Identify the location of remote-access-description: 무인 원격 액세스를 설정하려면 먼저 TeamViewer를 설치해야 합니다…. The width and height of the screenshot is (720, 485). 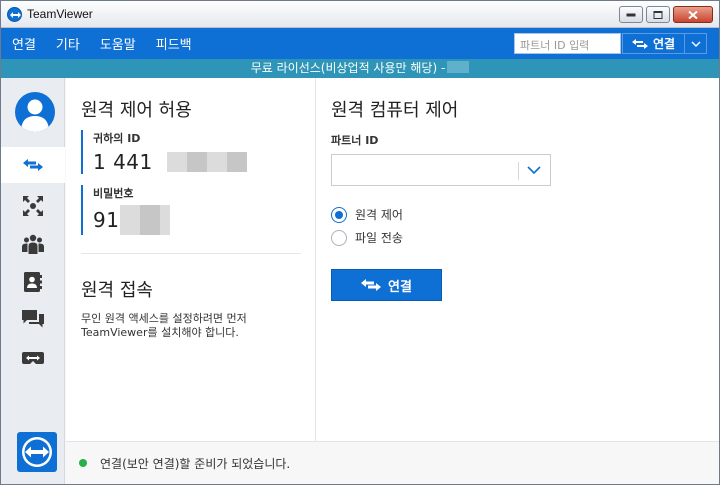
(164, 325).